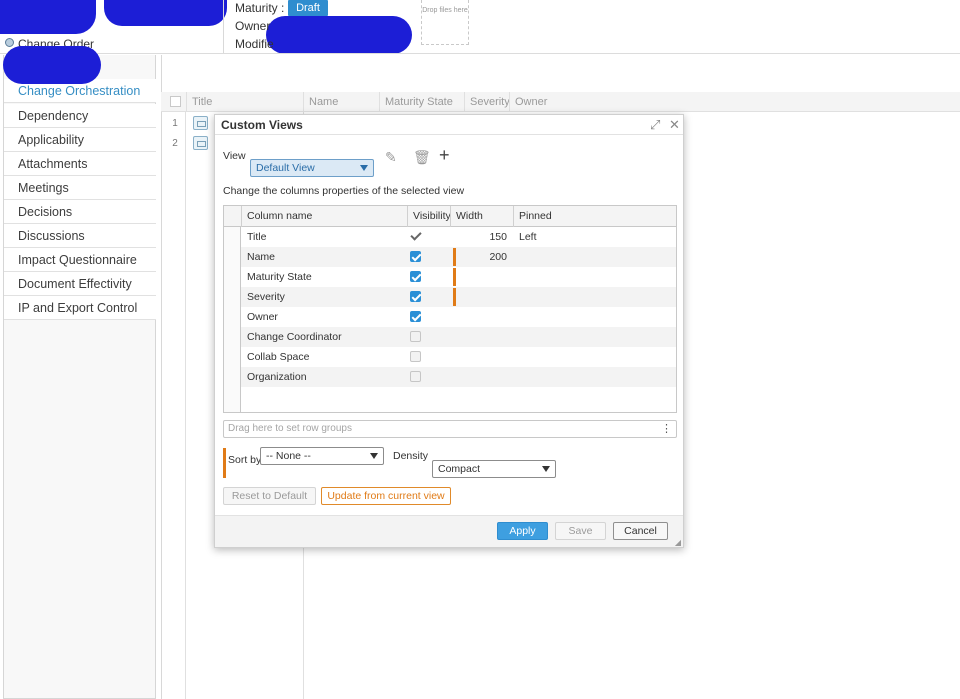 This screenshot has width=960, height=699. Describe the element at coordinates (277, 377) in the screenshot. I see `column-name-cell: Organization` at that location.